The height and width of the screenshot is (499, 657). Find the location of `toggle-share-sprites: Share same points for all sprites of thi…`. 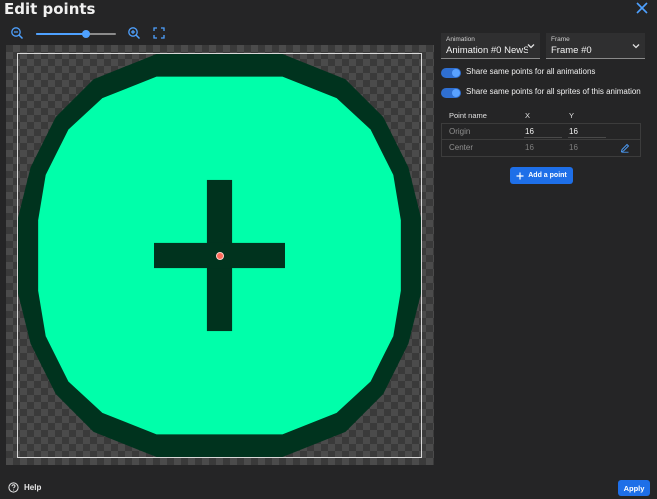

toggle-share-sprites: Share same points for all sprites of thi… is located at coordinates (546, 93).